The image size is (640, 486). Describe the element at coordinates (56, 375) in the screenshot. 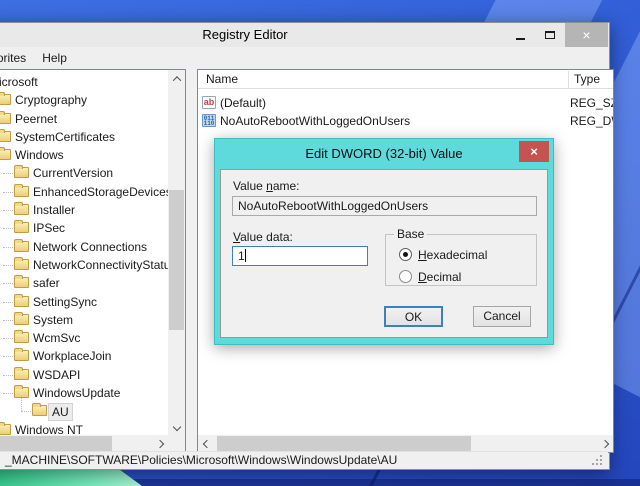

I see `tree-item-label: WSDAPI` at that location.